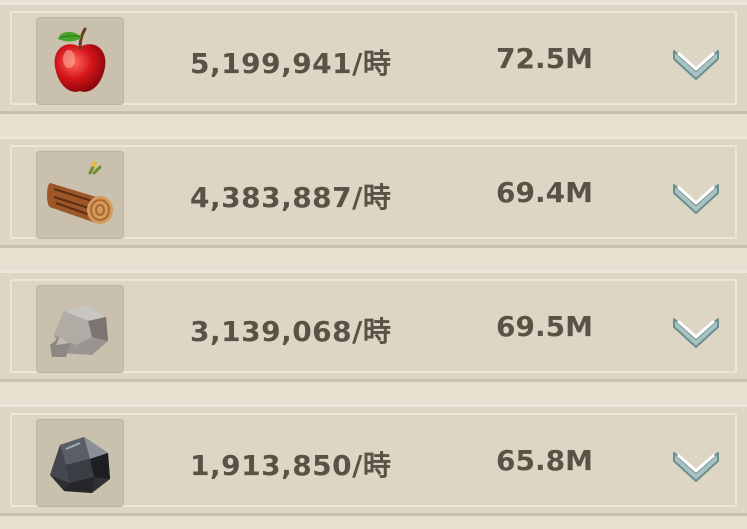 This screenshot has width=747, height=529. I want to click on production-rate: 5,199,941/時, so click(291, 63).